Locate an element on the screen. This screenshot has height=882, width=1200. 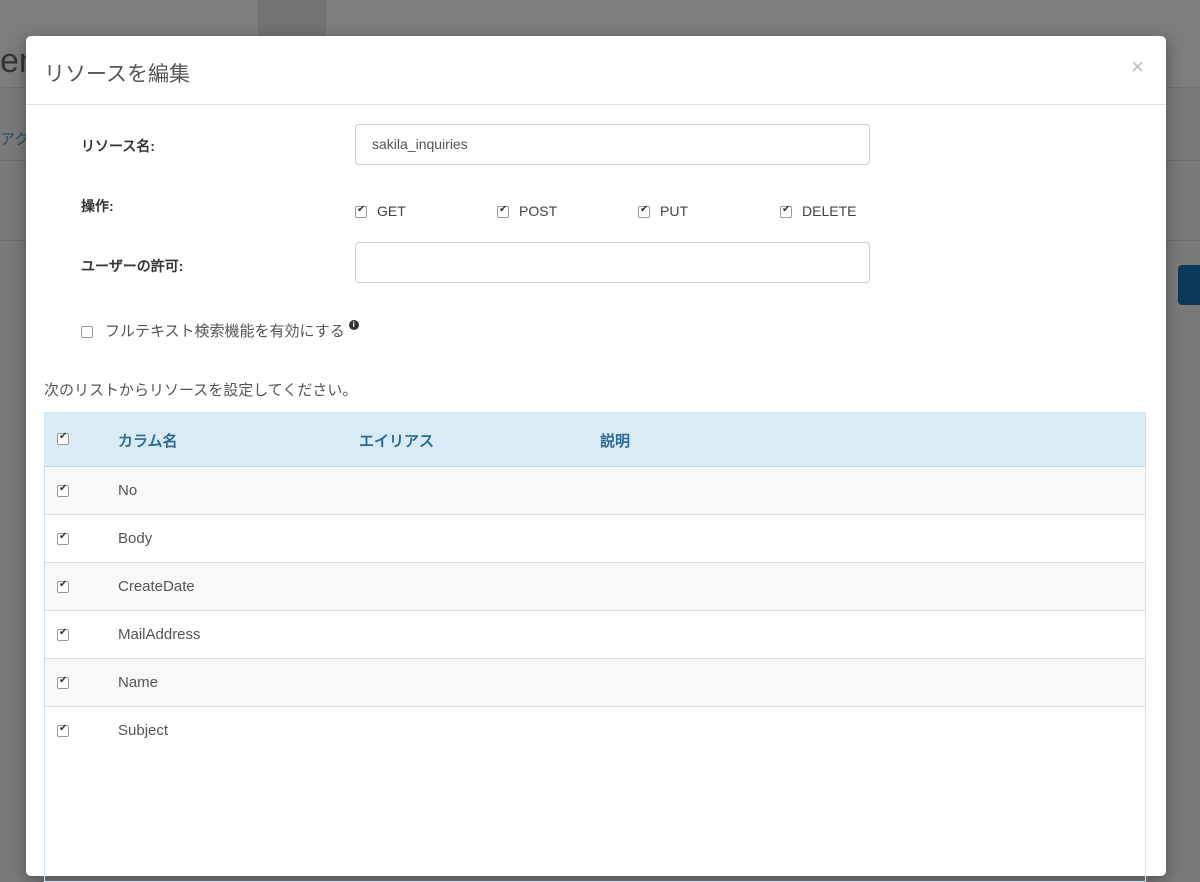
user-permission-label: ユーザーの許可: is located at coordinates (132, 266).